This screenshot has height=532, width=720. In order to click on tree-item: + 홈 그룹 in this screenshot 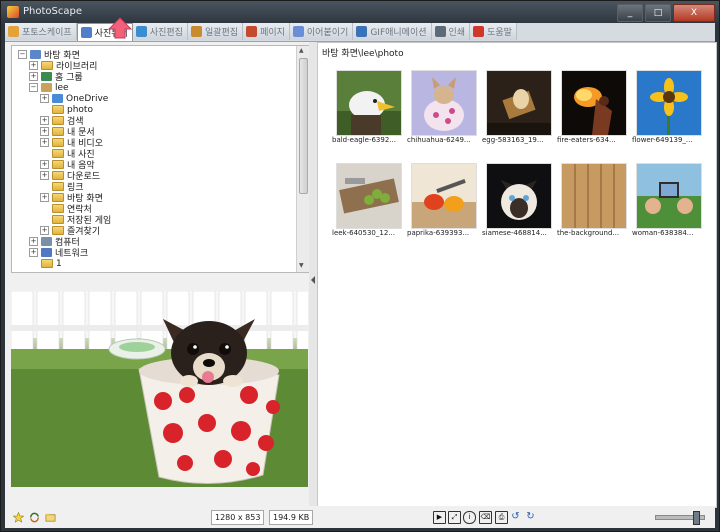, I will do `click(56, 77)`.